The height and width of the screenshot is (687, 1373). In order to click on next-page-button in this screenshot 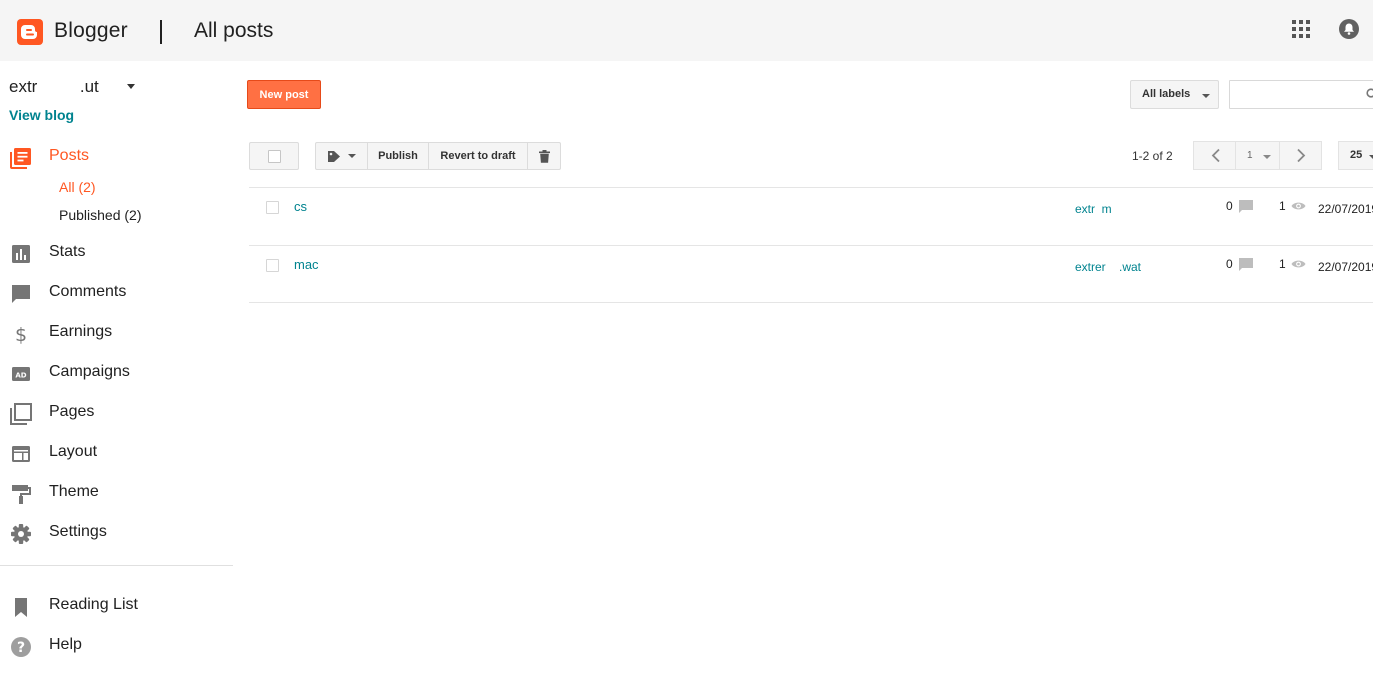, I will do `click(1300, 155)`.